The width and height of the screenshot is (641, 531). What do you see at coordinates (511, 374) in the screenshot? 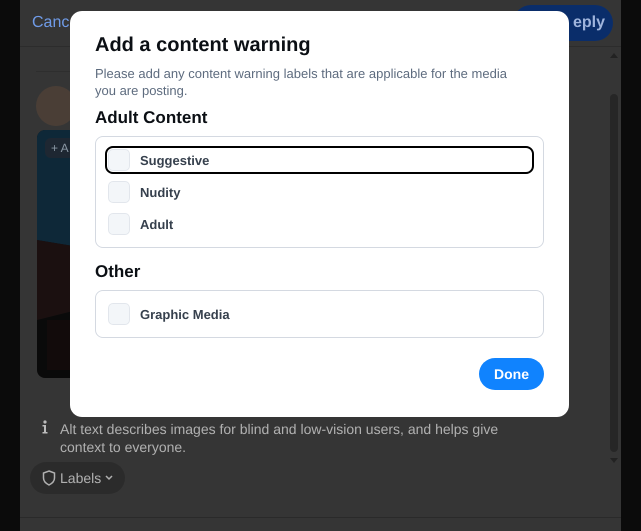
I see `done-button: Done` at bounding box center [511, 374].